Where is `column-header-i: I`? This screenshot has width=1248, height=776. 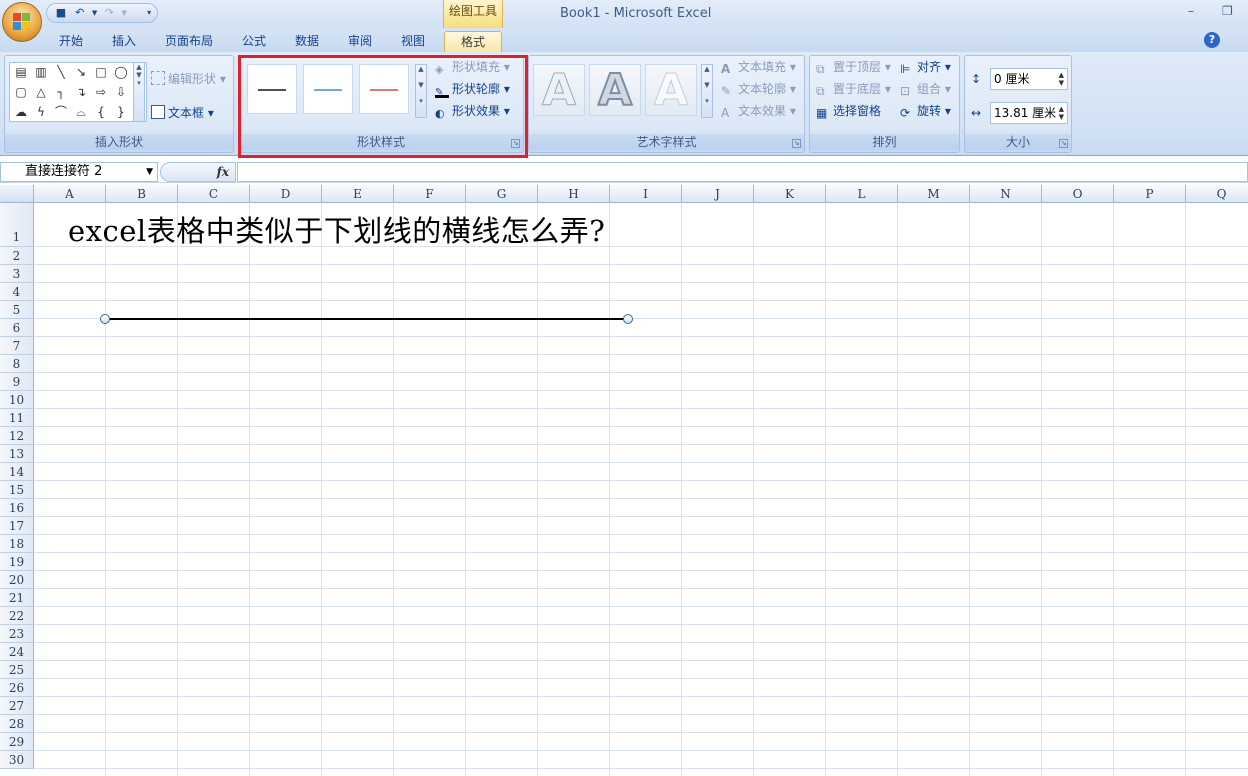 column-header-i: I is located at coordinates (646, 194).